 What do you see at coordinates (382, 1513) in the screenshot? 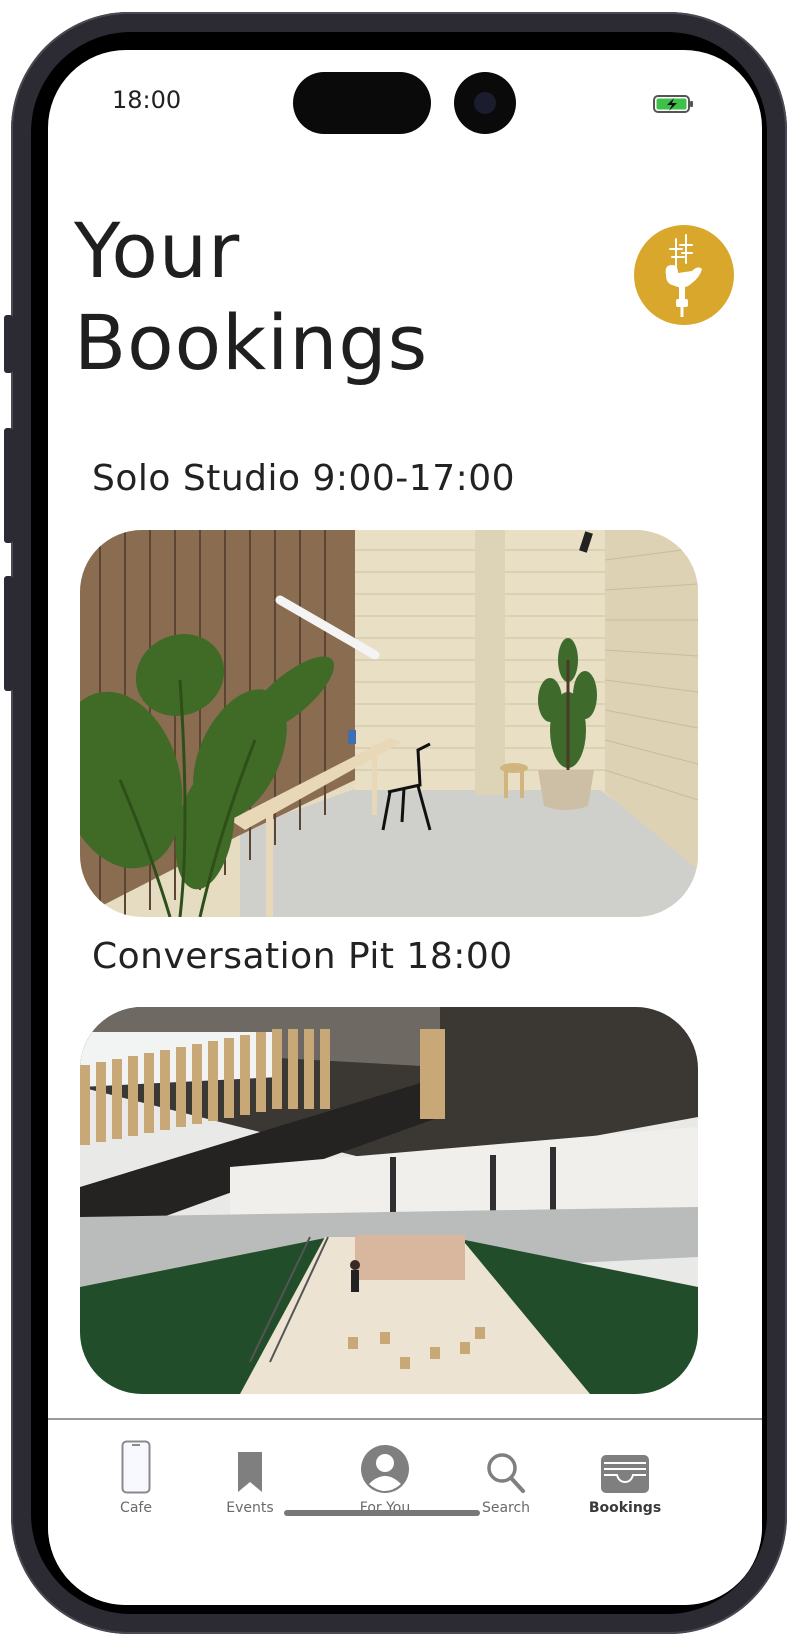
I see `home-indicator` at bounding box center [382, 1513].